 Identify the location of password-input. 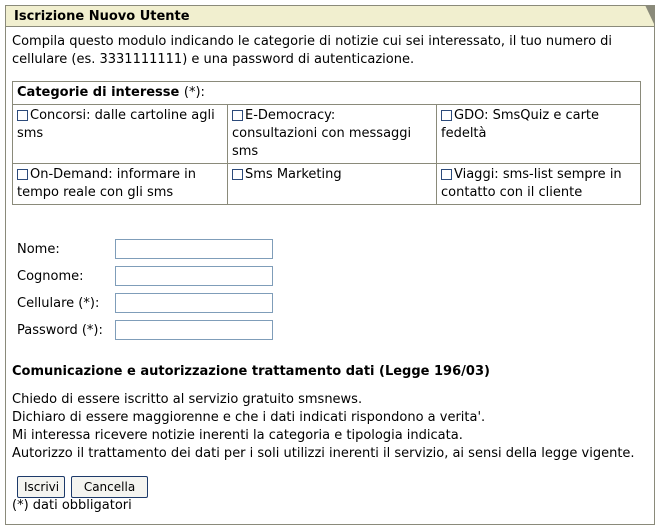
(194, 330).